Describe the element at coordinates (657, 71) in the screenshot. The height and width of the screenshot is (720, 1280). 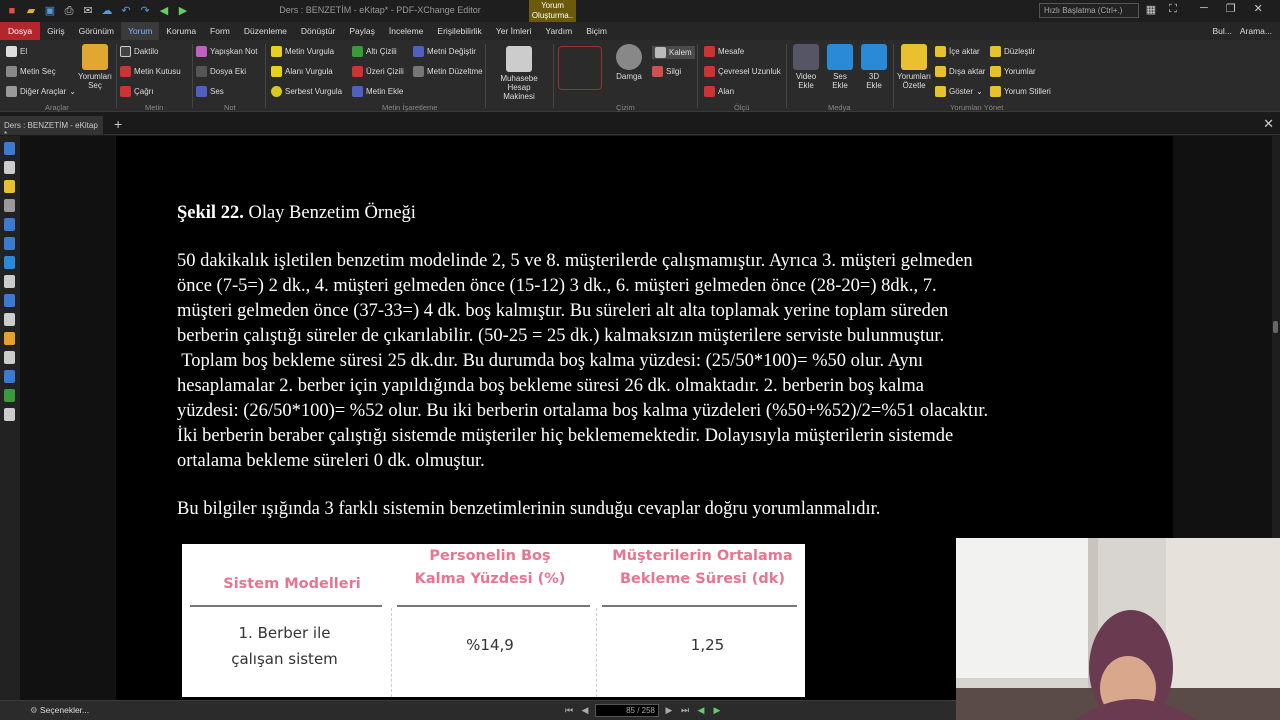
I see `eraser-icon` at that location.